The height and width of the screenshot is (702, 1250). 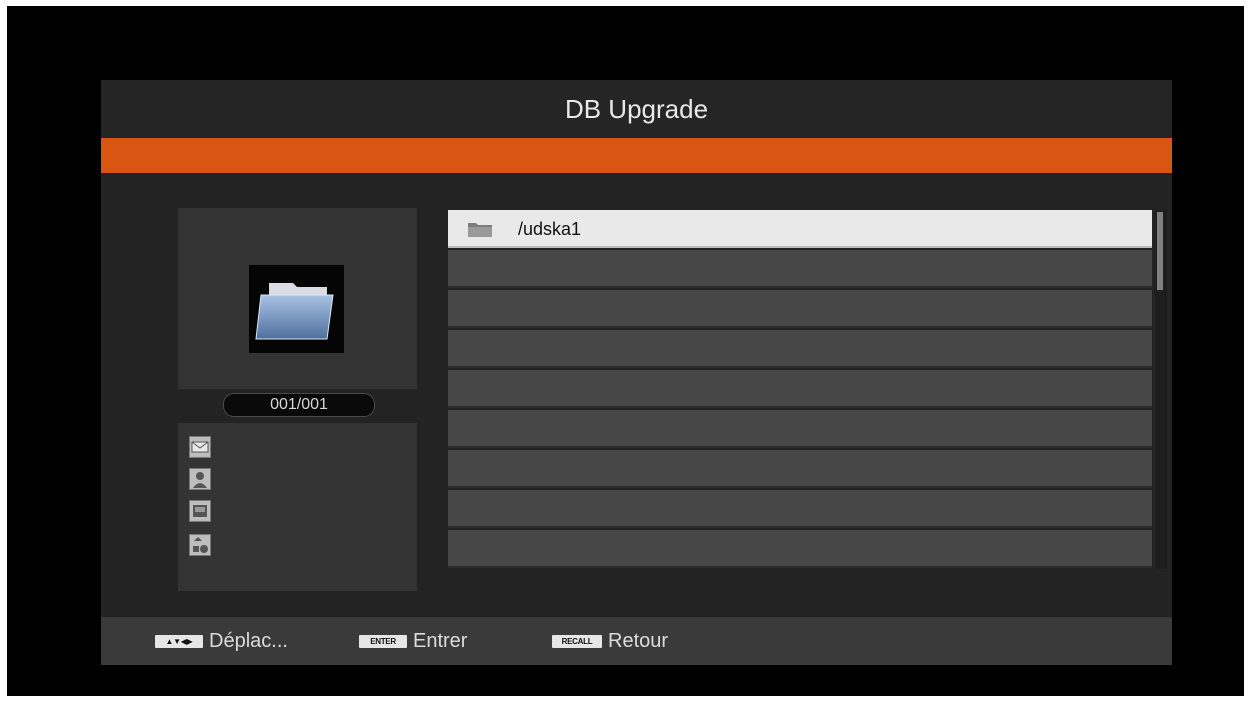 What do you see at coordinates (383, 641) in the screenshot?
I see `enter-key-icon: ENTER` at bounding box center [383, 641].